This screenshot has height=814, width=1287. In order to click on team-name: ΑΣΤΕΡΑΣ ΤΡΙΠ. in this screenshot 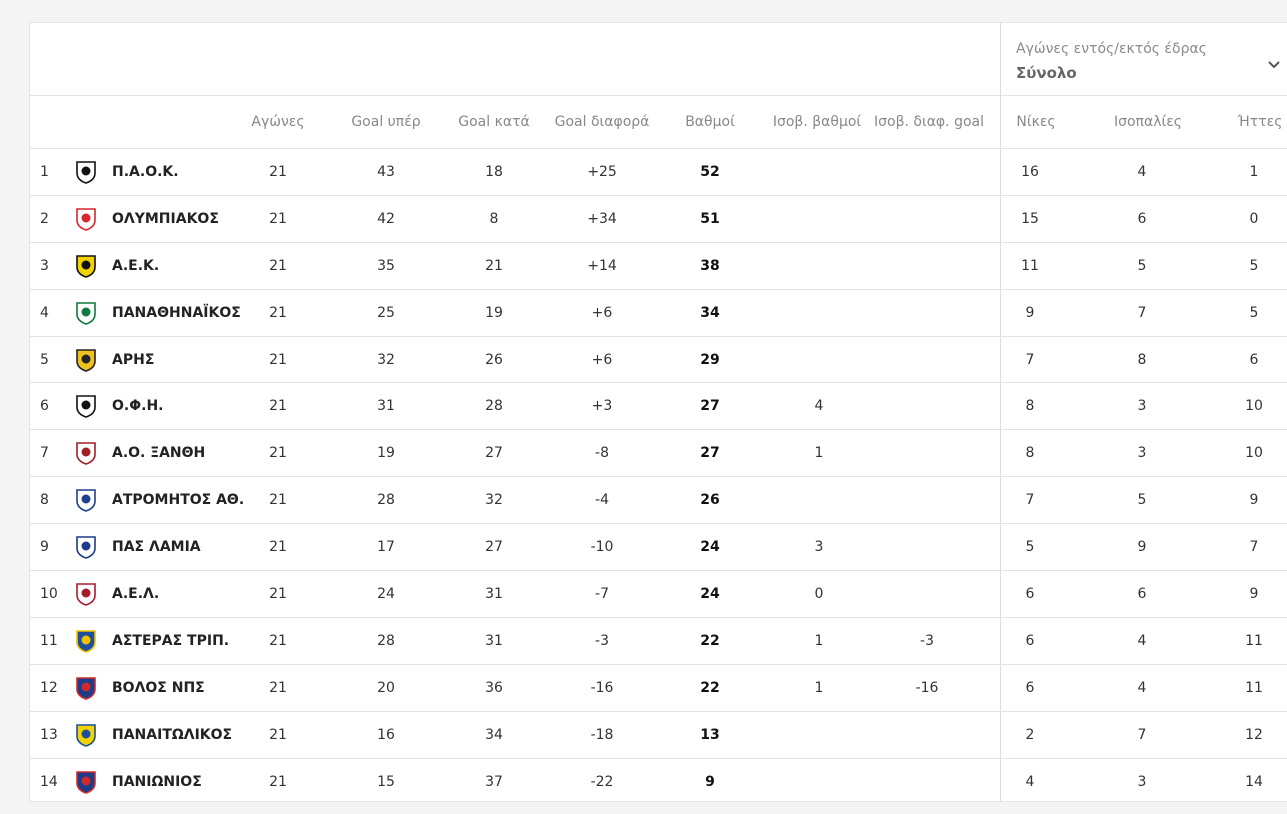, I will do `click(170, 641)`.